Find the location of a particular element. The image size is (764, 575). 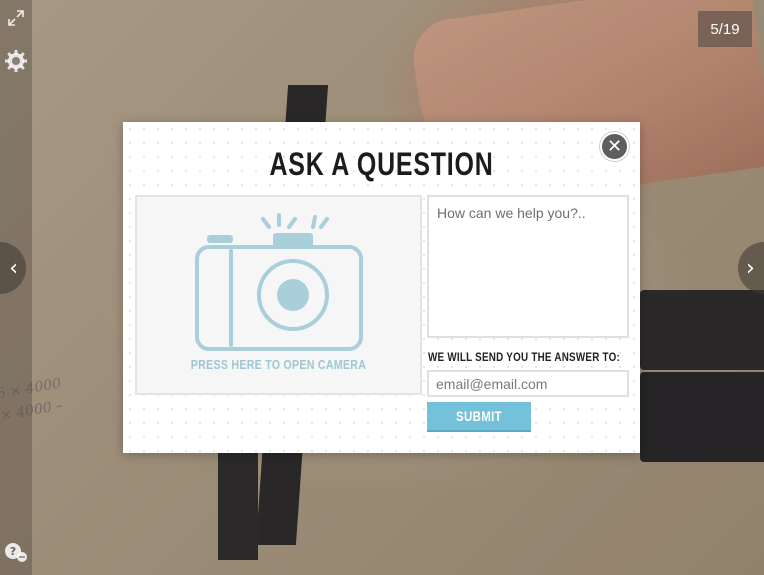

open-camera-button: PRESS HERE TO OPEN CAMERA is located at coordinates (278, 295).